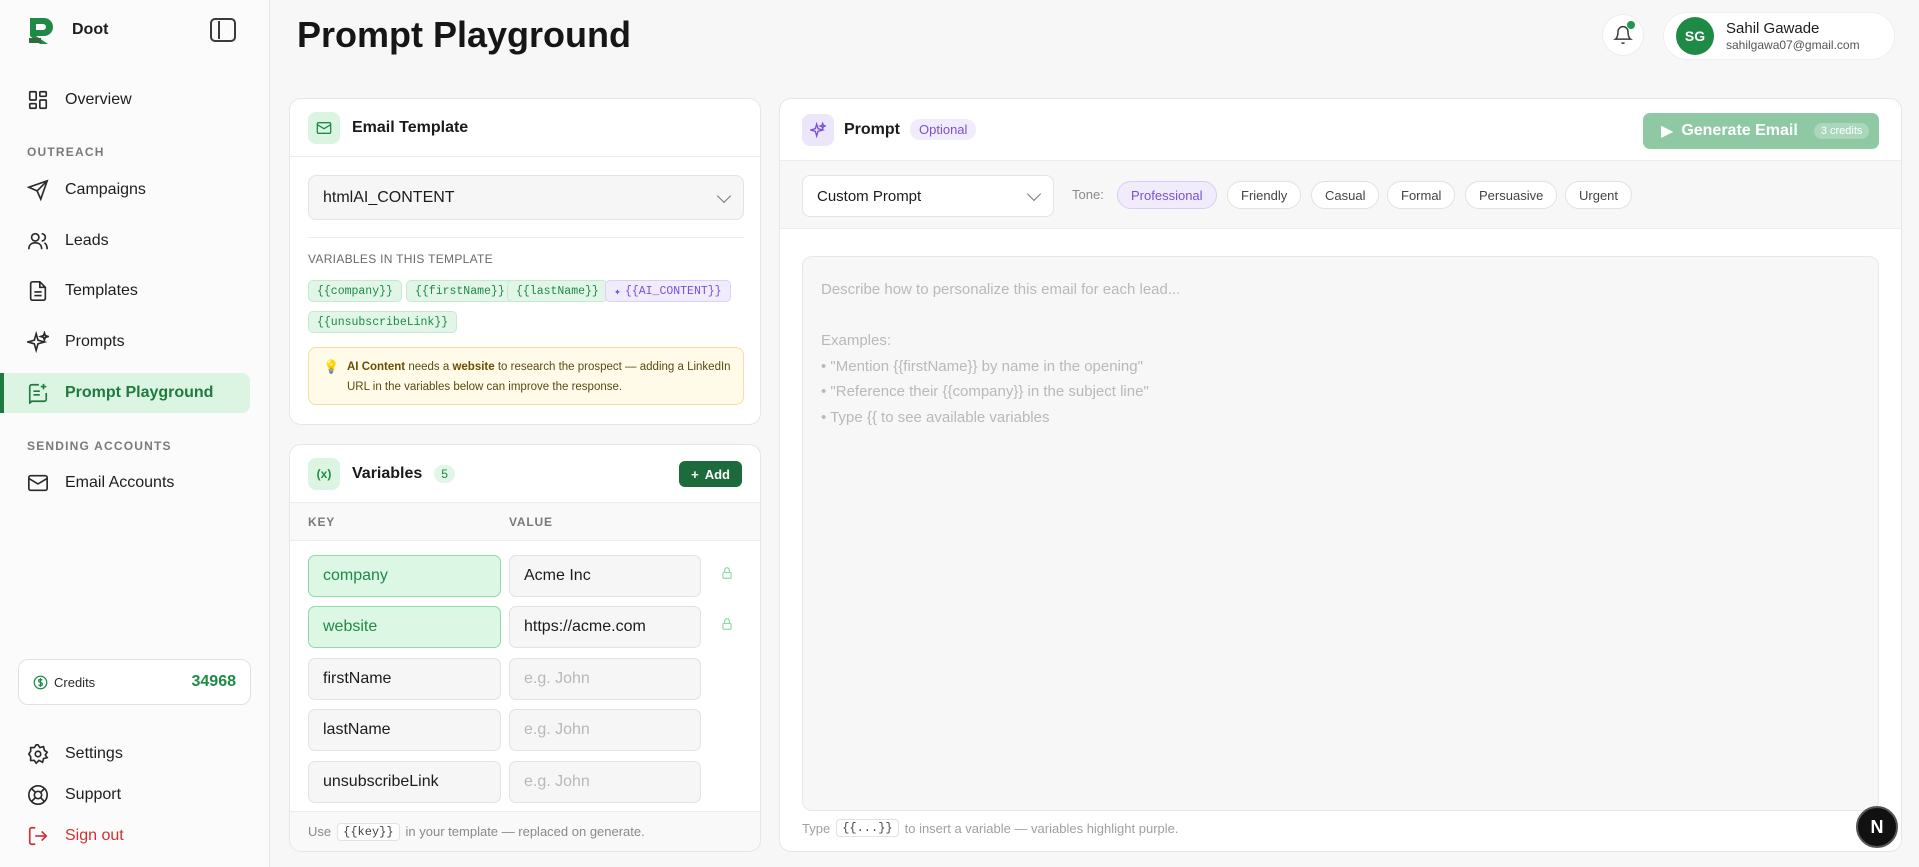 Image resolution: width=1919 pixels, height=867 pixels. I want to click on sidebar-item-templates: Templates, so click(125, 291).